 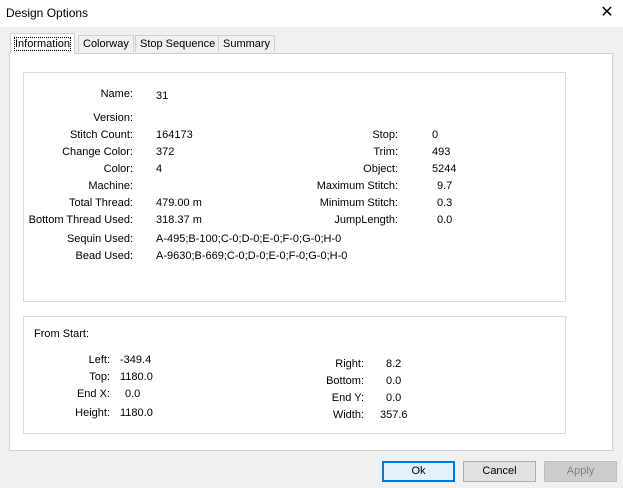 I want to click on min-stitch-value: 0.3, so click(x=445, y=203).